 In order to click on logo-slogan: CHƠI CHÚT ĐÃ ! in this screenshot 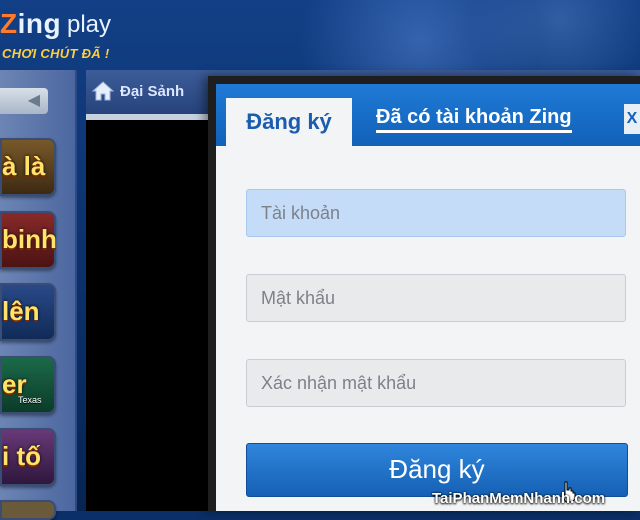, I will do `click(56, 53)`.